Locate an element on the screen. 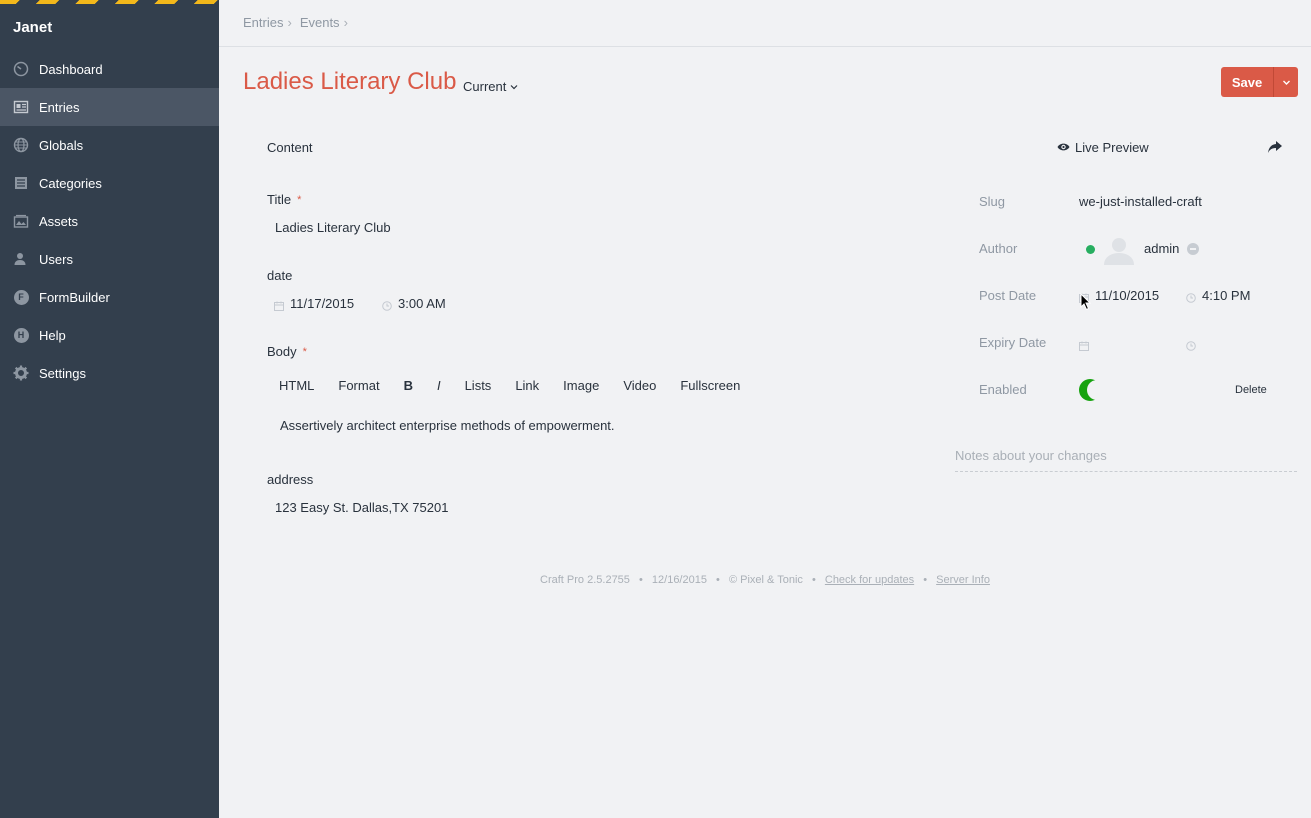  expiry-date-input is located at coordinates (1124, 344).